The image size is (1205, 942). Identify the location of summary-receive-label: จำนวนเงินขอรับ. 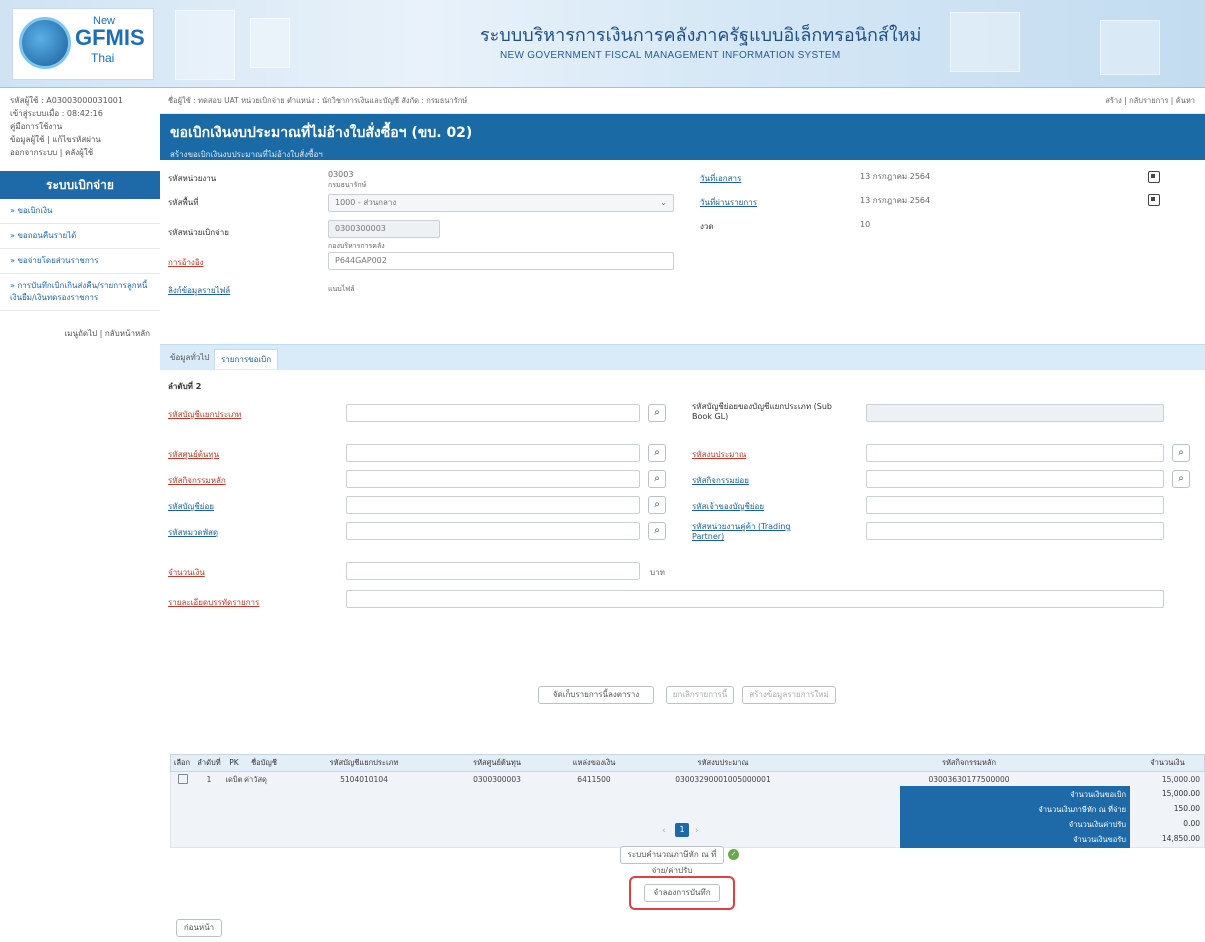
(1099, 839).